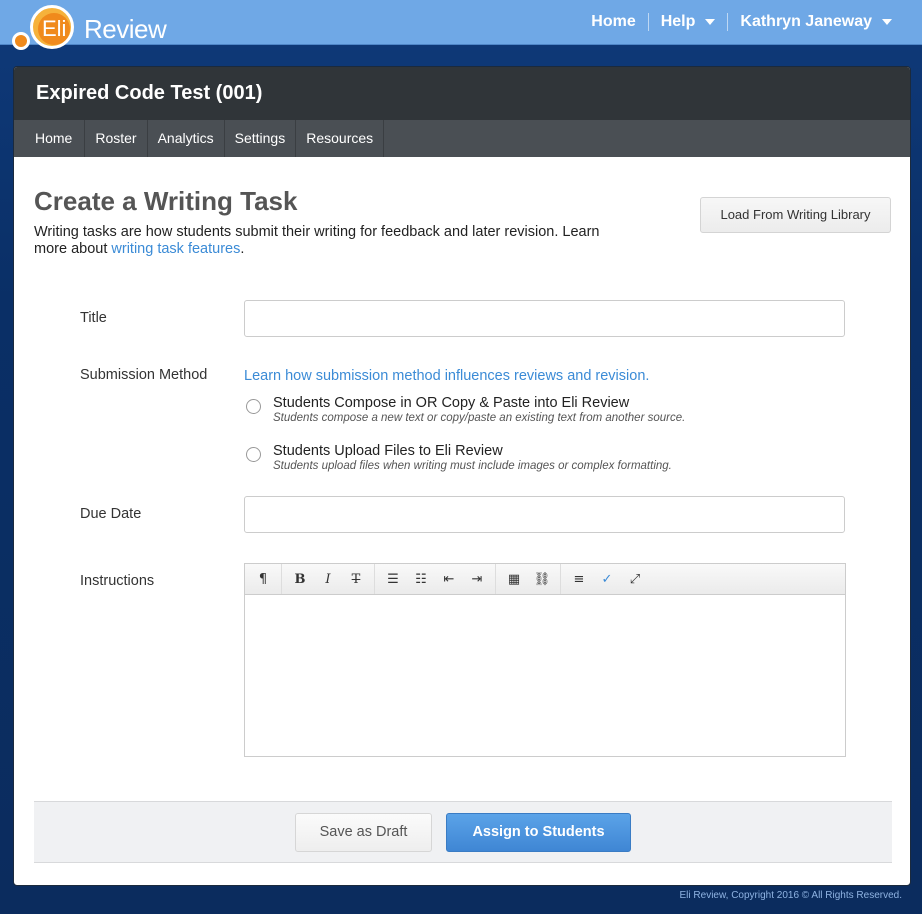 This screenshot has height=914, width=922. What do you see at coordinates (21, 41) in the screenshot?
I see `logo-bubble-icon` at bounding box center [21, 41].